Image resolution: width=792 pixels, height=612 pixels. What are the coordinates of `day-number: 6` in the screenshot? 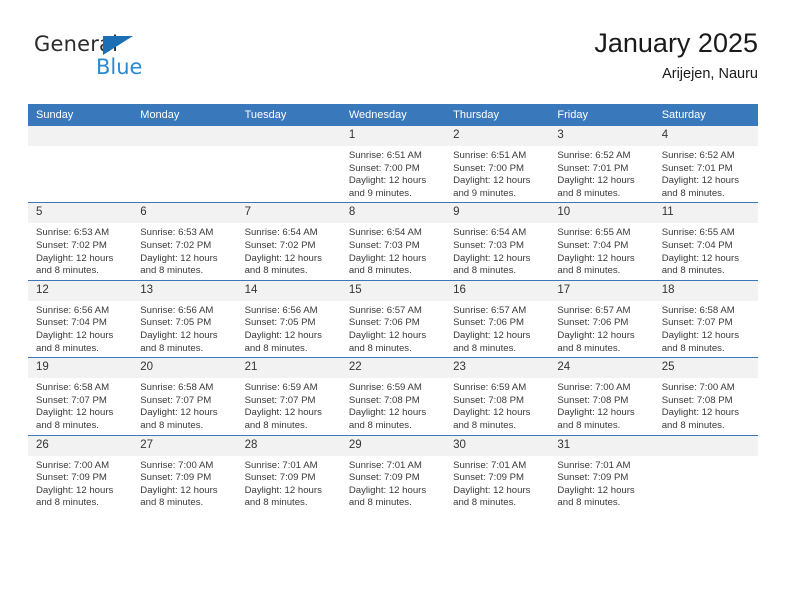 It's located at (184, 213).